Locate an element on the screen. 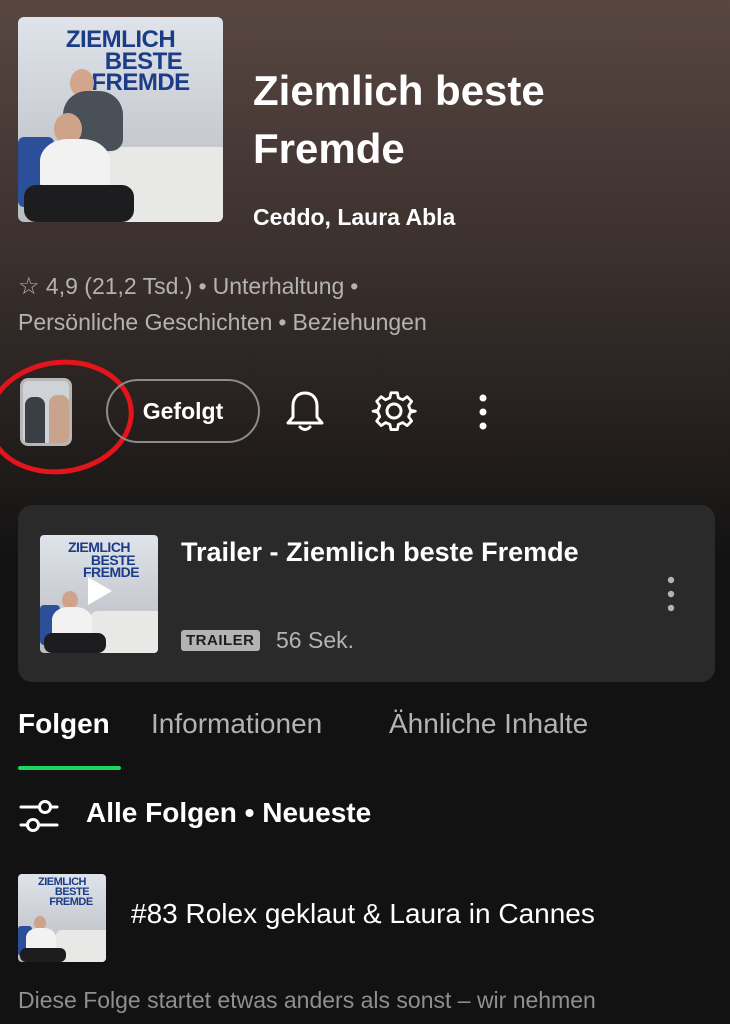 This screenshot has height=1024, width=730. gear-icon is located at coordinates (394, 412).